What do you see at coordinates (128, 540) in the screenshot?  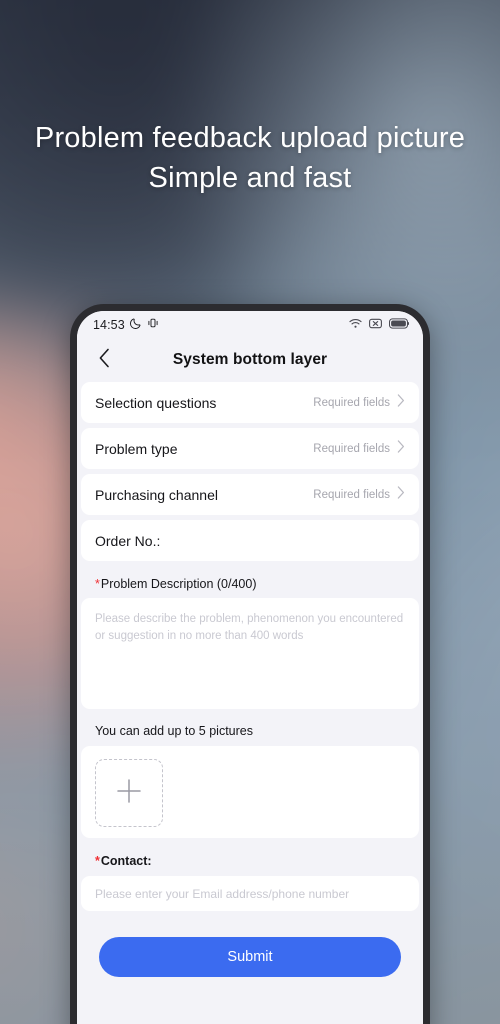 I see `order-number-label: Order No.:` at bounding box center [128, 540].